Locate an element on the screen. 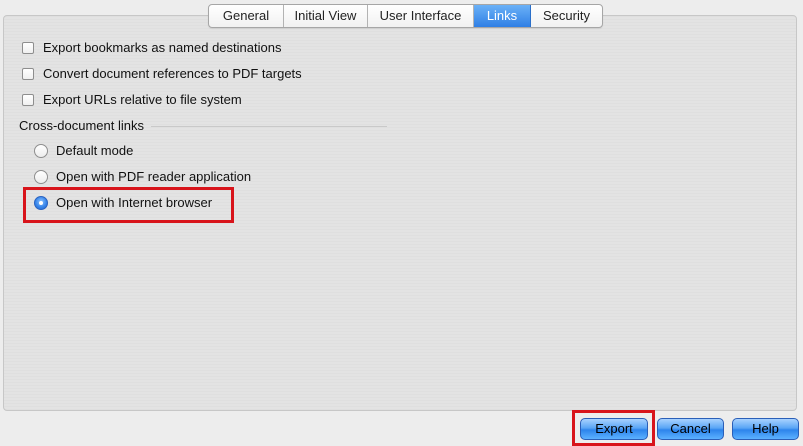 This screenshot has height=446, width=803. pdf-reader-option: Open with PDF reader application is located at coordinates (142, 176).